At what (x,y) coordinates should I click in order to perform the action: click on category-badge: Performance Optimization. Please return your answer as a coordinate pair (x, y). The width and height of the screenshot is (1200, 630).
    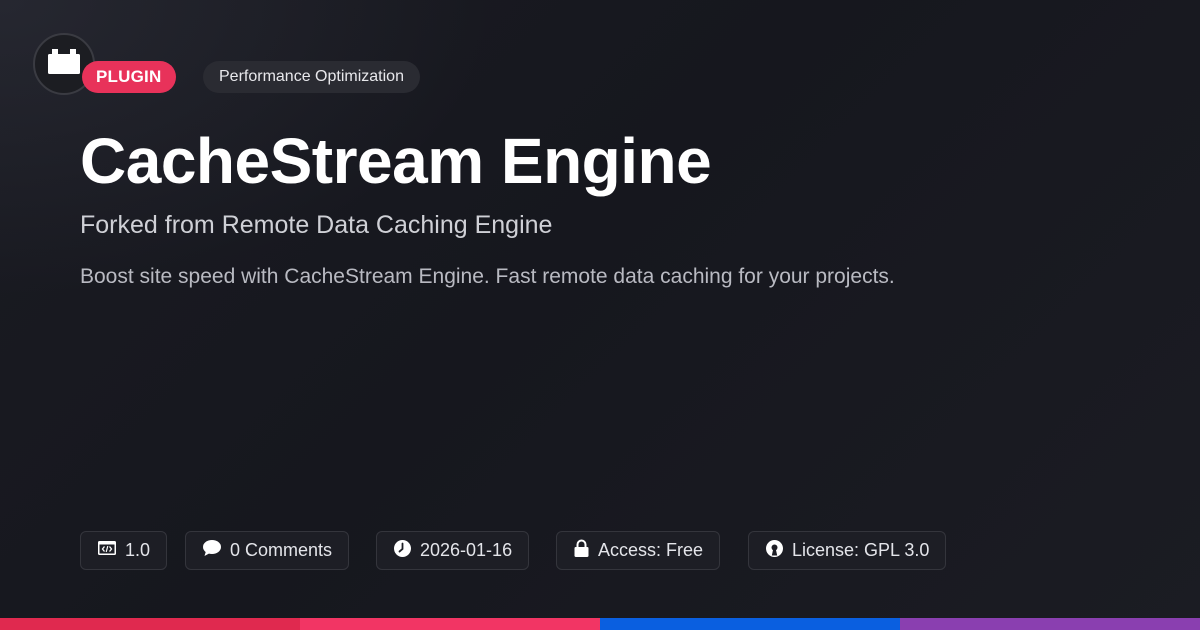
    Looking at the image, I should click on (311, 77).